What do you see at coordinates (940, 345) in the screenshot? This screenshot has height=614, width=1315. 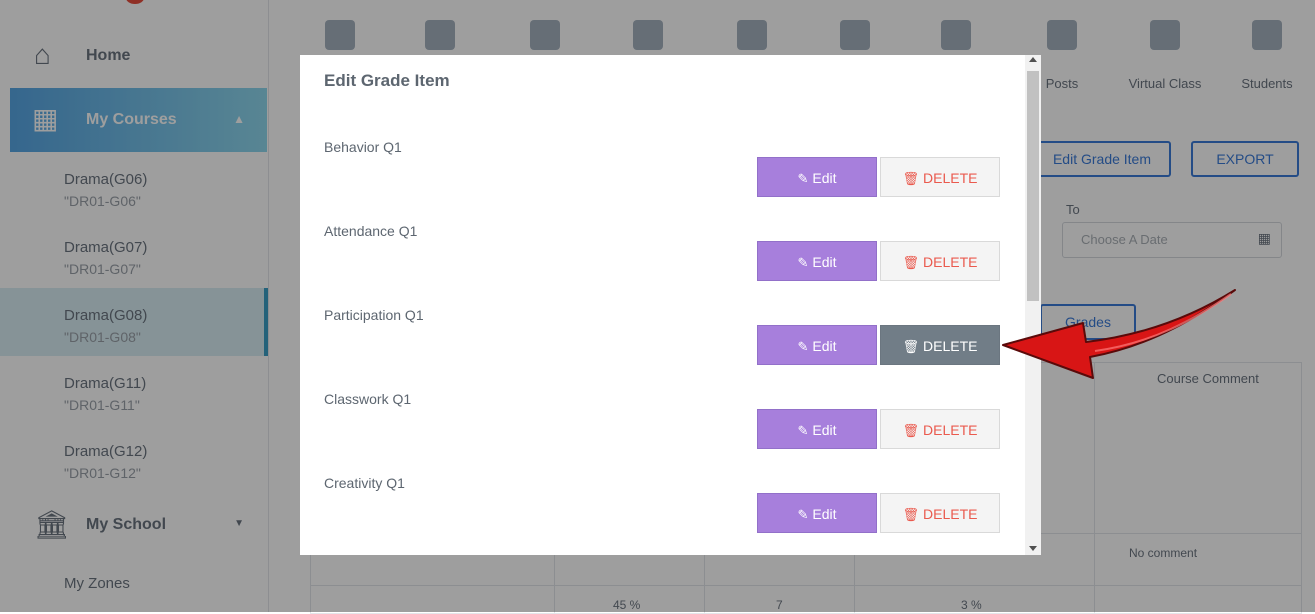 I see `delete-button-hovered: 🗑 DELETE` at bounding box center [940, 345].